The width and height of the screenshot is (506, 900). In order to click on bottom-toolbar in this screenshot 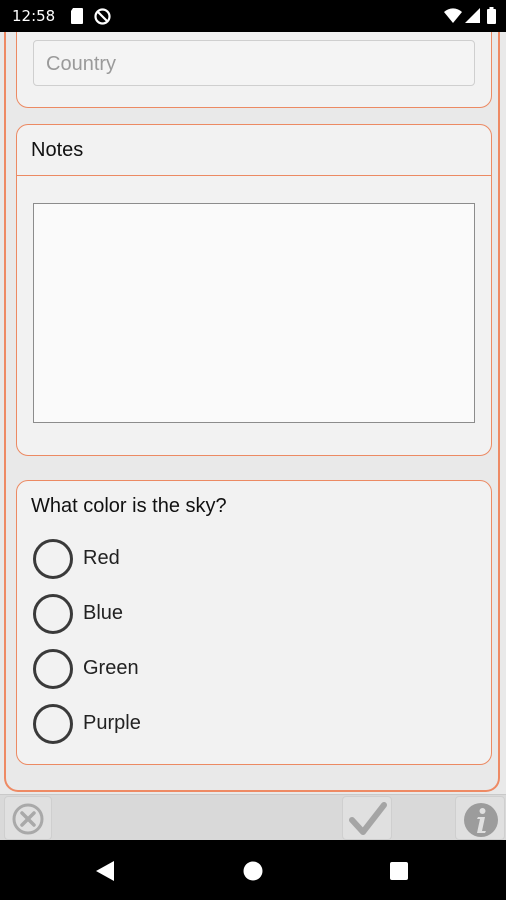, I will do `click(253, 817)`.